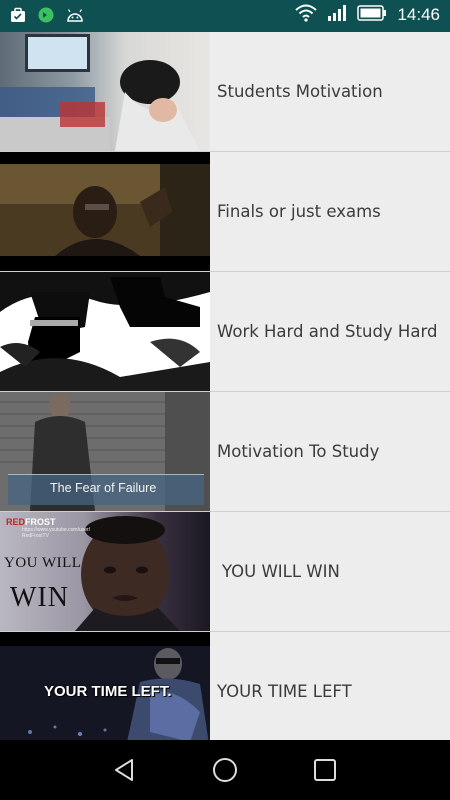 This screenshot has width=450, height=800. I want to click on your-time-left-thumbnail: YOUR TIME LEFT., so click(105, 686).